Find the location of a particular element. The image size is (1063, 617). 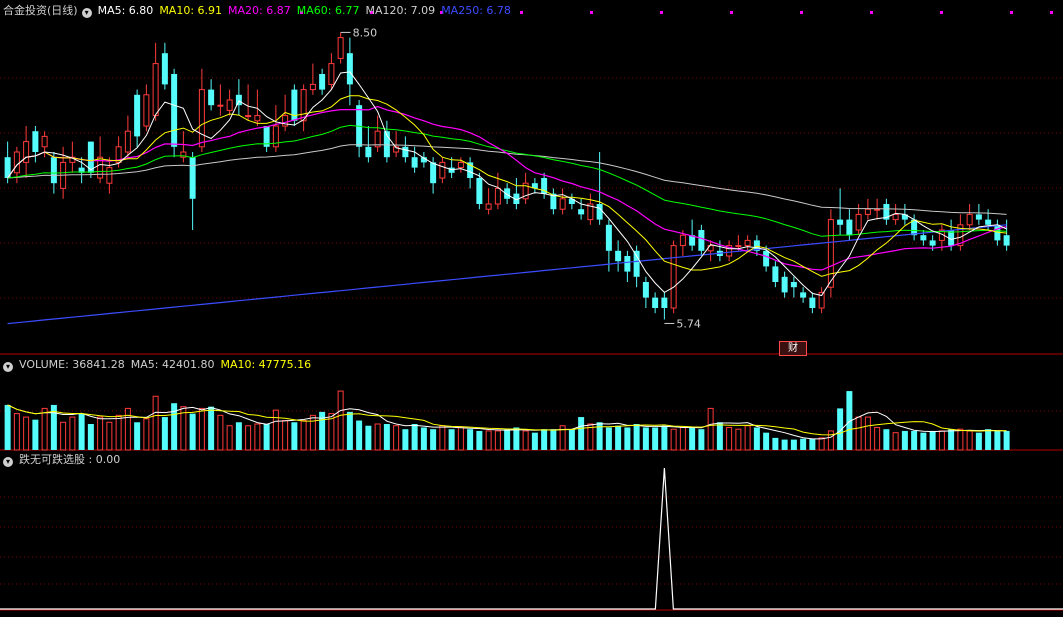

ma20-legend: MA20: 6.87 is located at coordinates (259, 10).